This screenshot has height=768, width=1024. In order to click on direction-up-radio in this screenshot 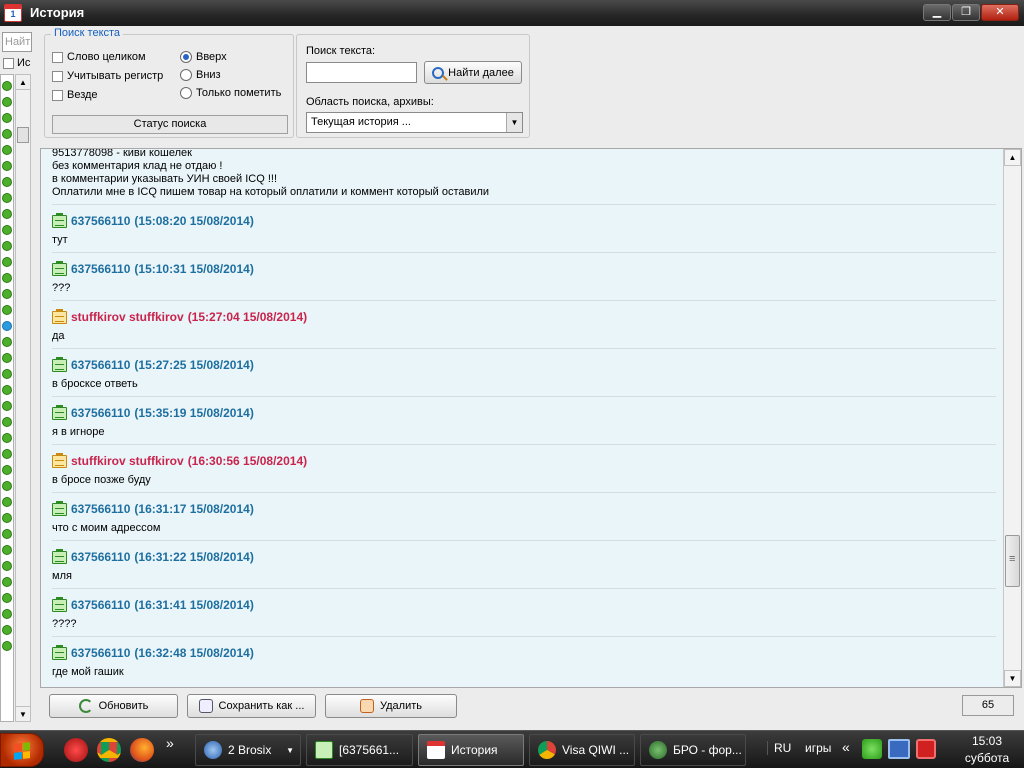, I will do `click(186, 57)`.